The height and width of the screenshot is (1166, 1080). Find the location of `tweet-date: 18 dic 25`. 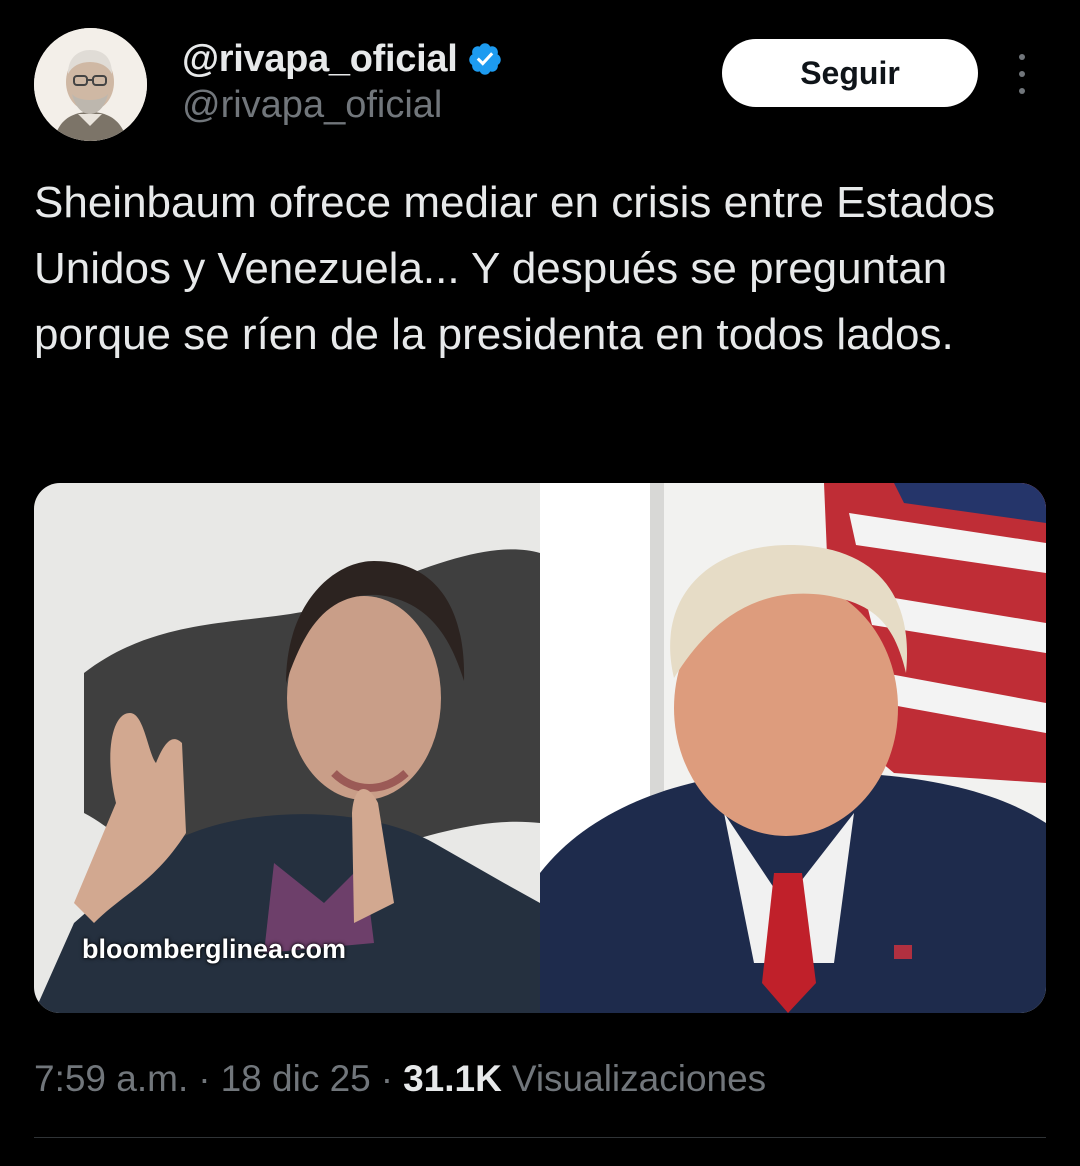

tweet-date: 18 dic 25 is located at coordinates (296, 1079).